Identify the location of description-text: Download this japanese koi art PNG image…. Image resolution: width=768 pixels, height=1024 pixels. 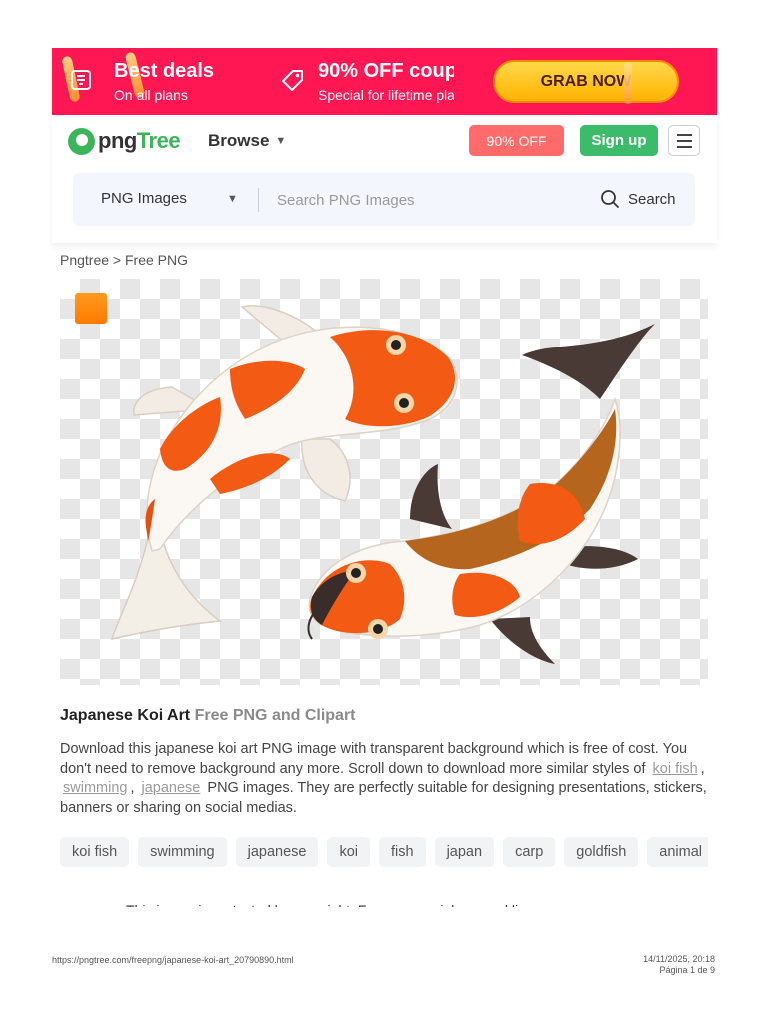
(374, 759).